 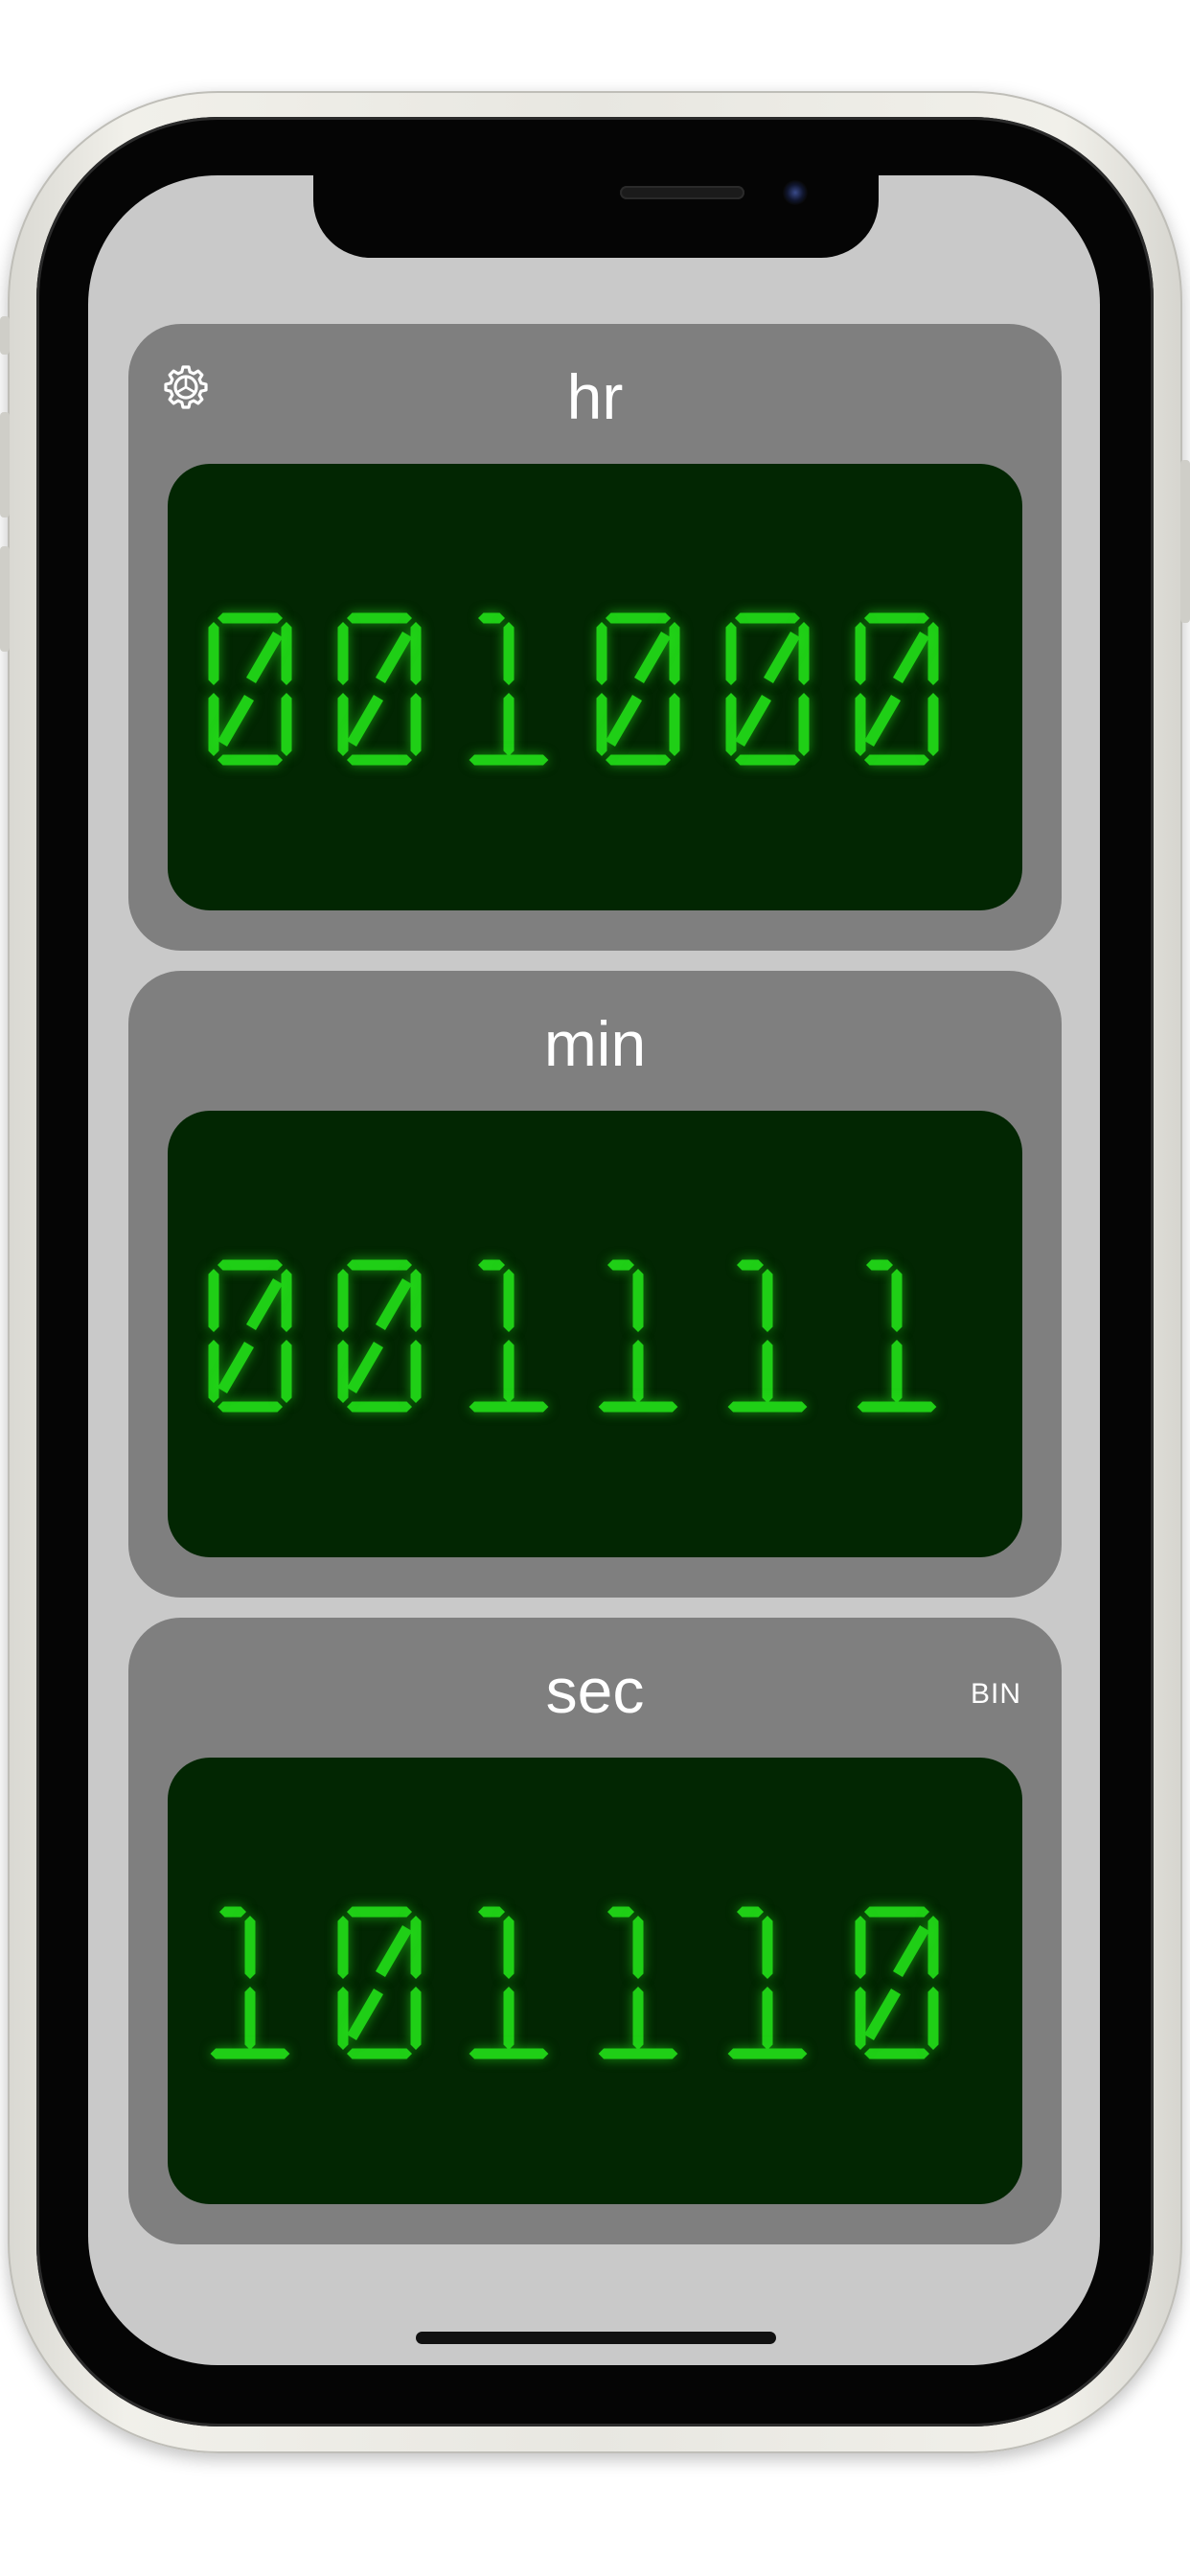 I want to click on seconds-display, so click(x=595, y=1981).